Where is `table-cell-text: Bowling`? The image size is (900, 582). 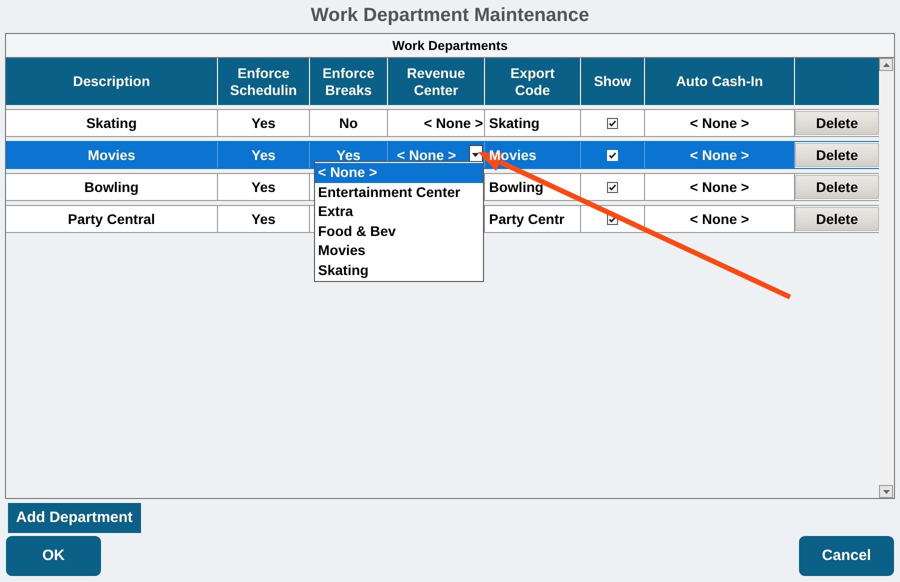 table-cell-text: Bowling is located at coordinates (516, 187).